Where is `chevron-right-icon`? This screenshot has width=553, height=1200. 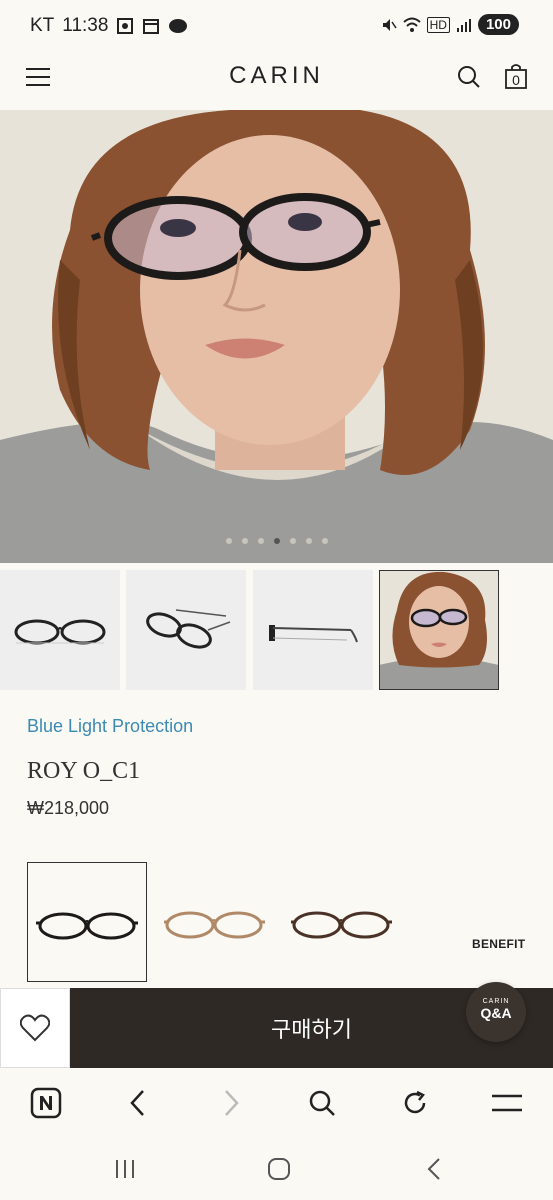
chevron-right-icon is located at coordinates (232, 1103).